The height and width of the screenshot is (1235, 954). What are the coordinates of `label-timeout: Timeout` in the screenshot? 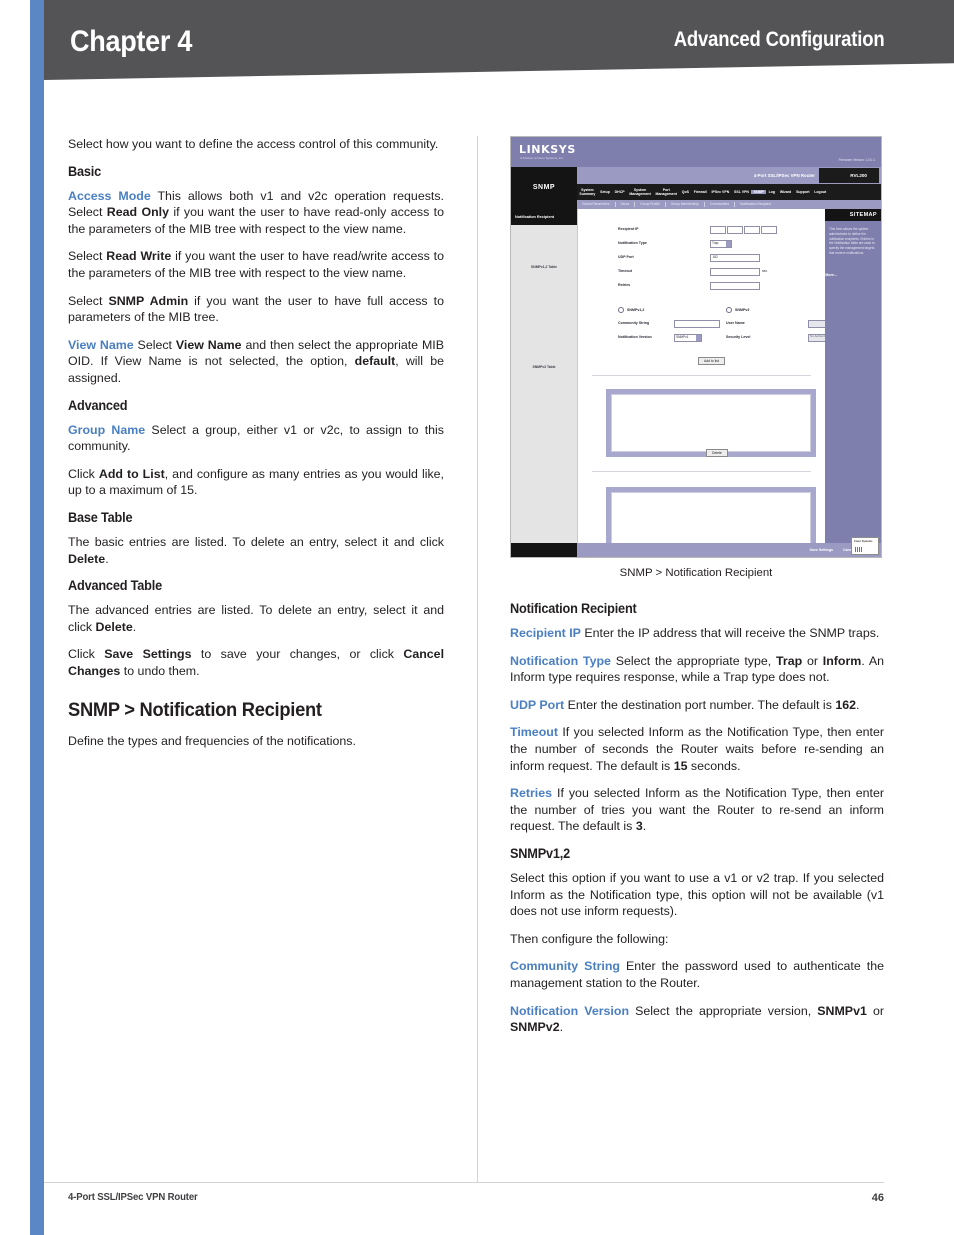 It's located at (625, 271).